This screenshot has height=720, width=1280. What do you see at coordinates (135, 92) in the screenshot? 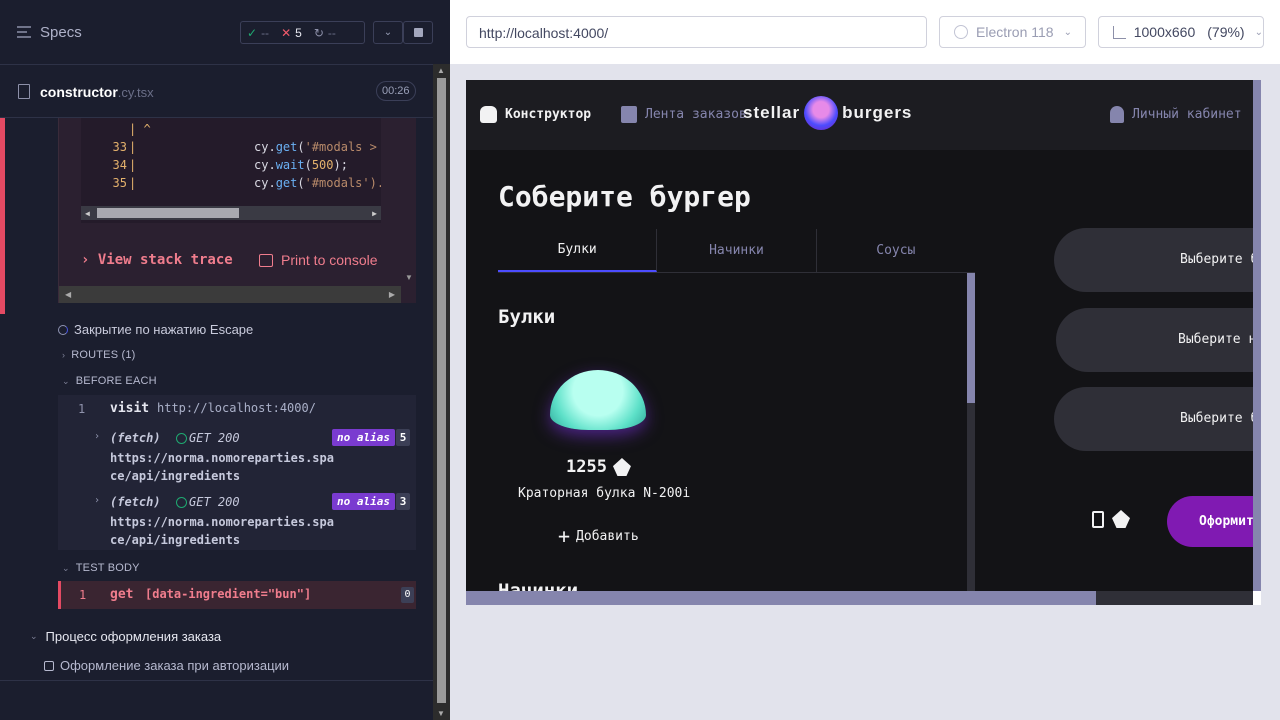
I see `file-extension: .cy.tsx` at bounding box center [135, 92].